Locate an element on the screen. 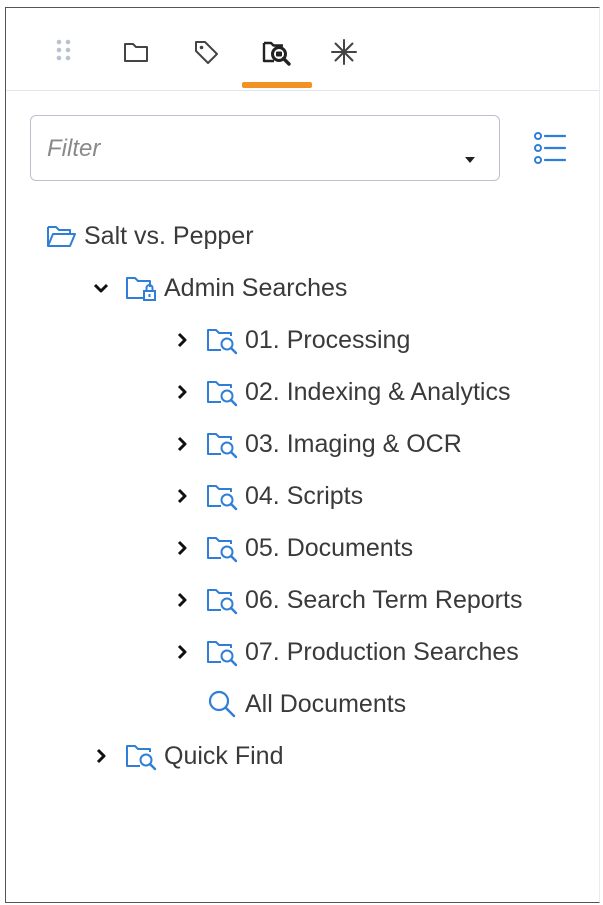  caret-down-icon is located at coordinates (470, 160).